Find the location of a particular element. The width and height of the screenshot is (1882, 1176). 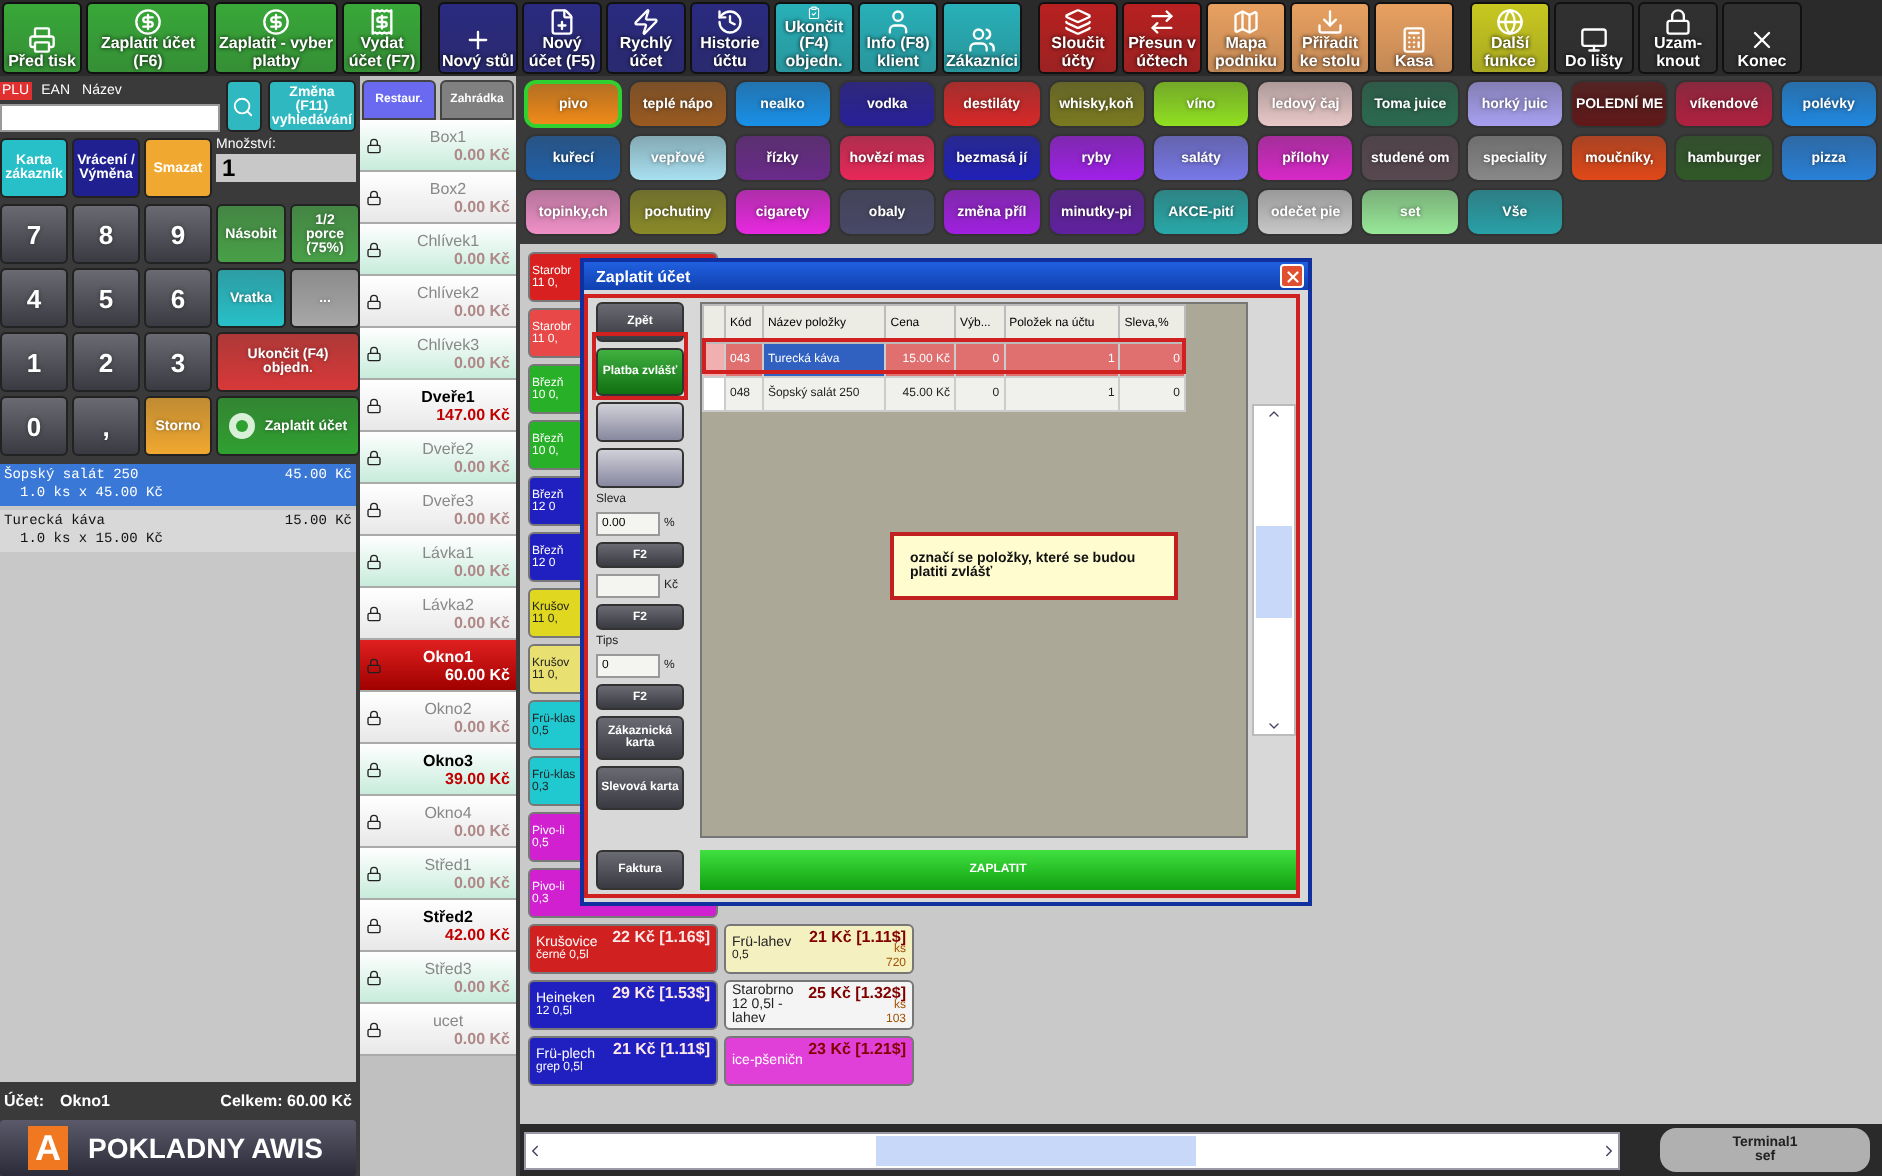

product-price: 23 Kč [1.21$] is located at coordinates (857, 1049).